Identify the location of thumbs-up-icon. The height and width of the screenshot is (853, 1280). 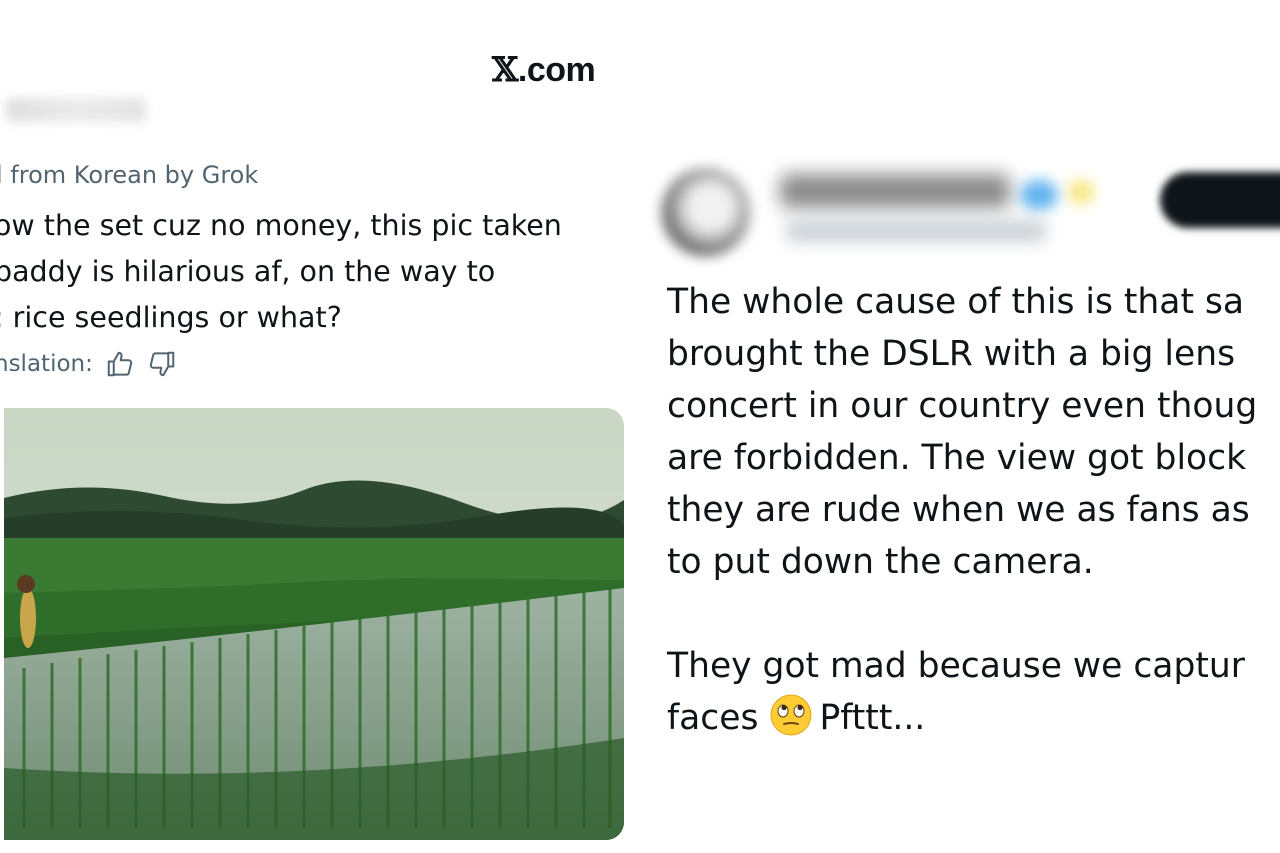
(120, 364).